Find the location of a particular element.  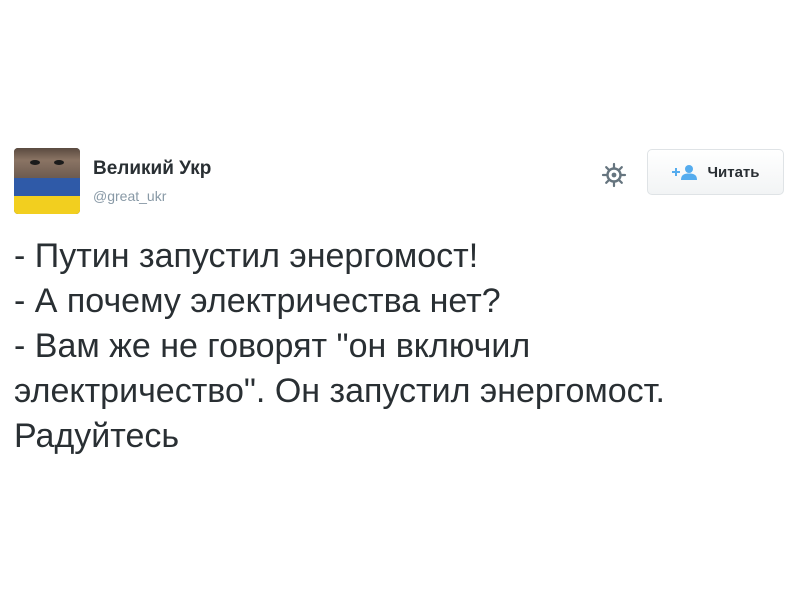

follow-button: Читать is located at coordinates (715, 172).